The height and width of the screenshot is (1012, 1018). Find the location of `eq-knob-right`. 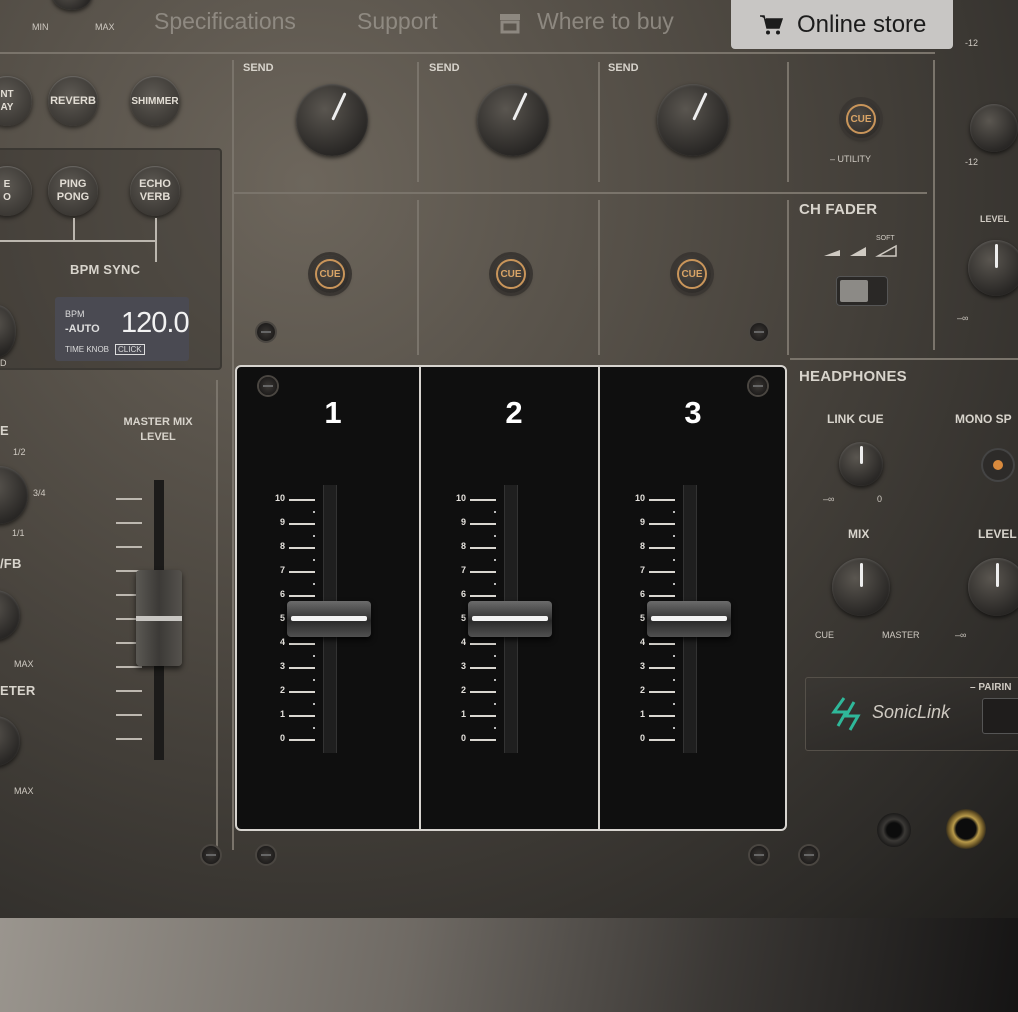

eq-knob-right is located at coordinates (994, 128).